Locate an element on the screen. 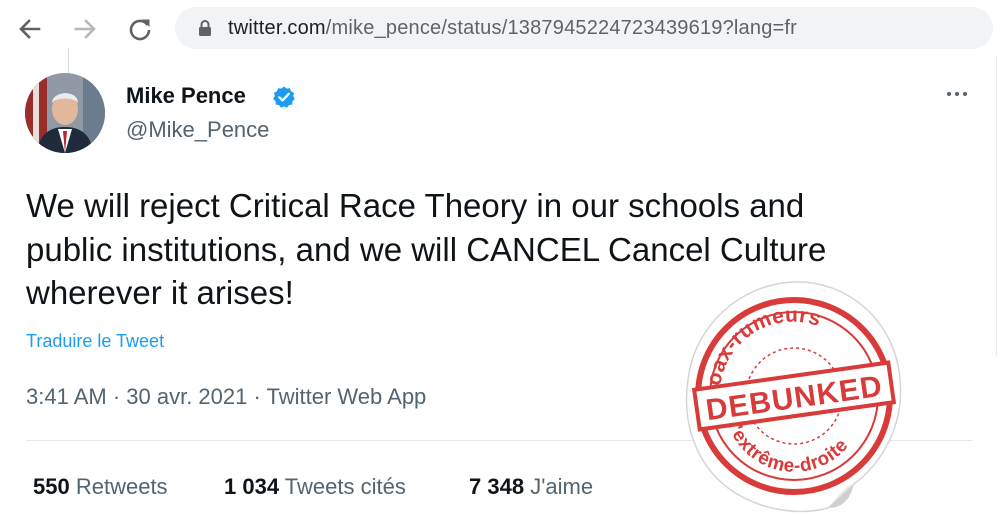 This screenshot has height=515, width=1000. thread-line is located at coordinates (68, 62).